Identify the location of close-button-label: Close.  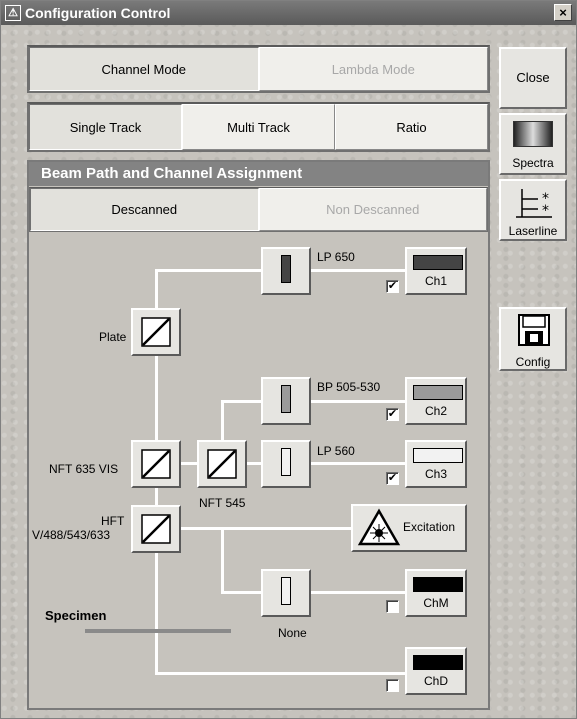
(533, 77).